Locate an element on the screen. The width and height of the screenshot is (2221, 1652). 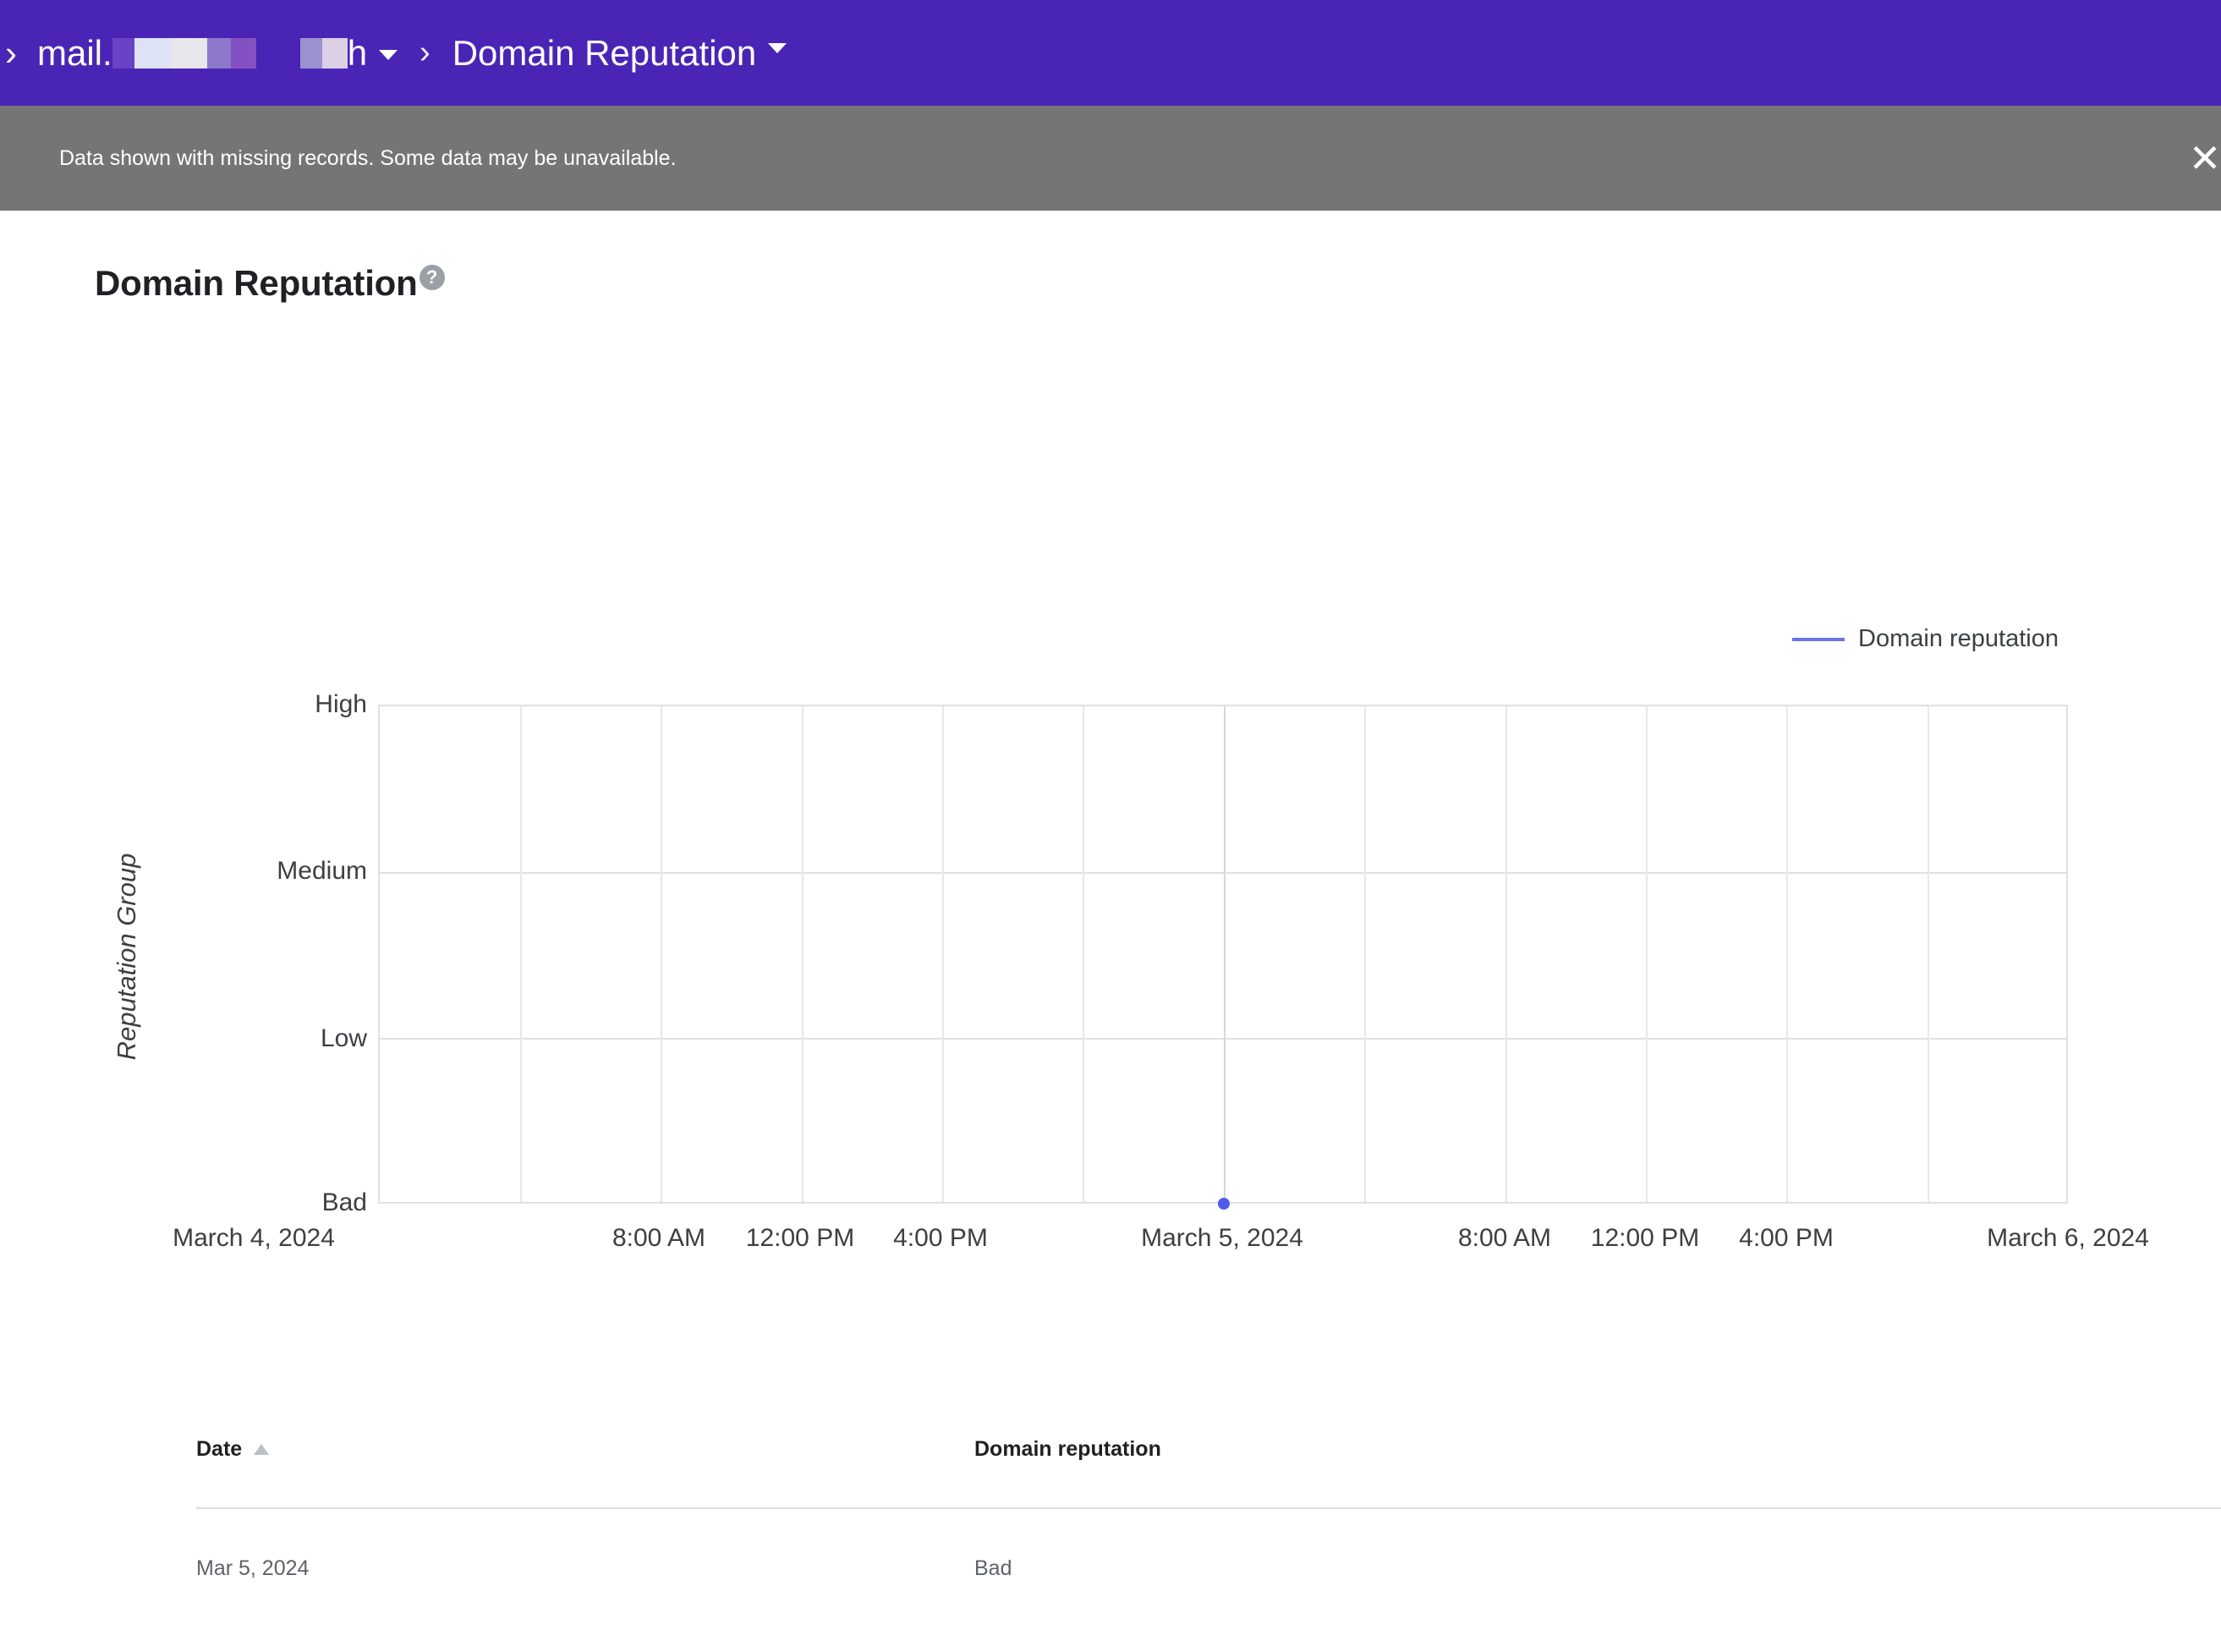
domain-reputation-table: Date Domain reputation Mar 5, 2024 Bad is located at coordinates (1208, 1509).